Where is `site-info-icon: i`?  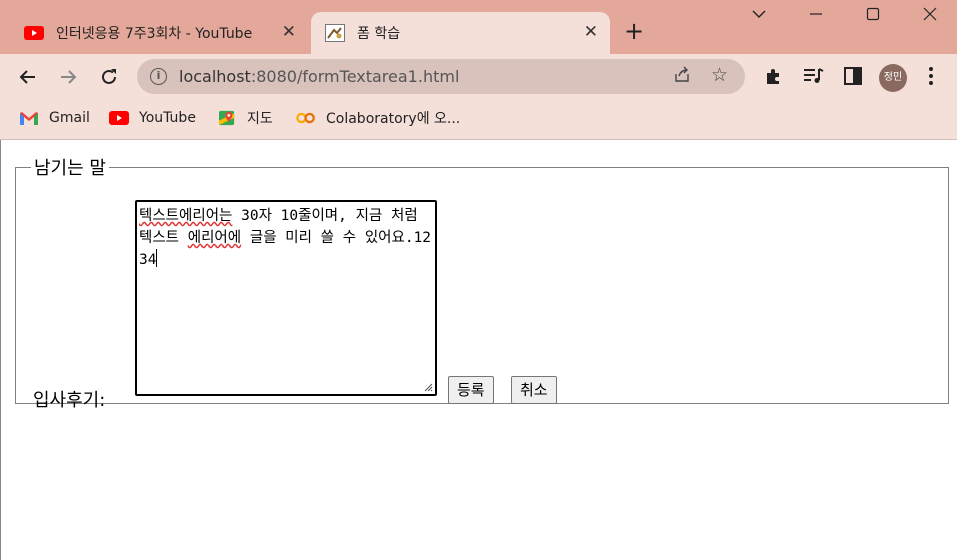 site-info-icon: i is located at coordinates (158, 76).